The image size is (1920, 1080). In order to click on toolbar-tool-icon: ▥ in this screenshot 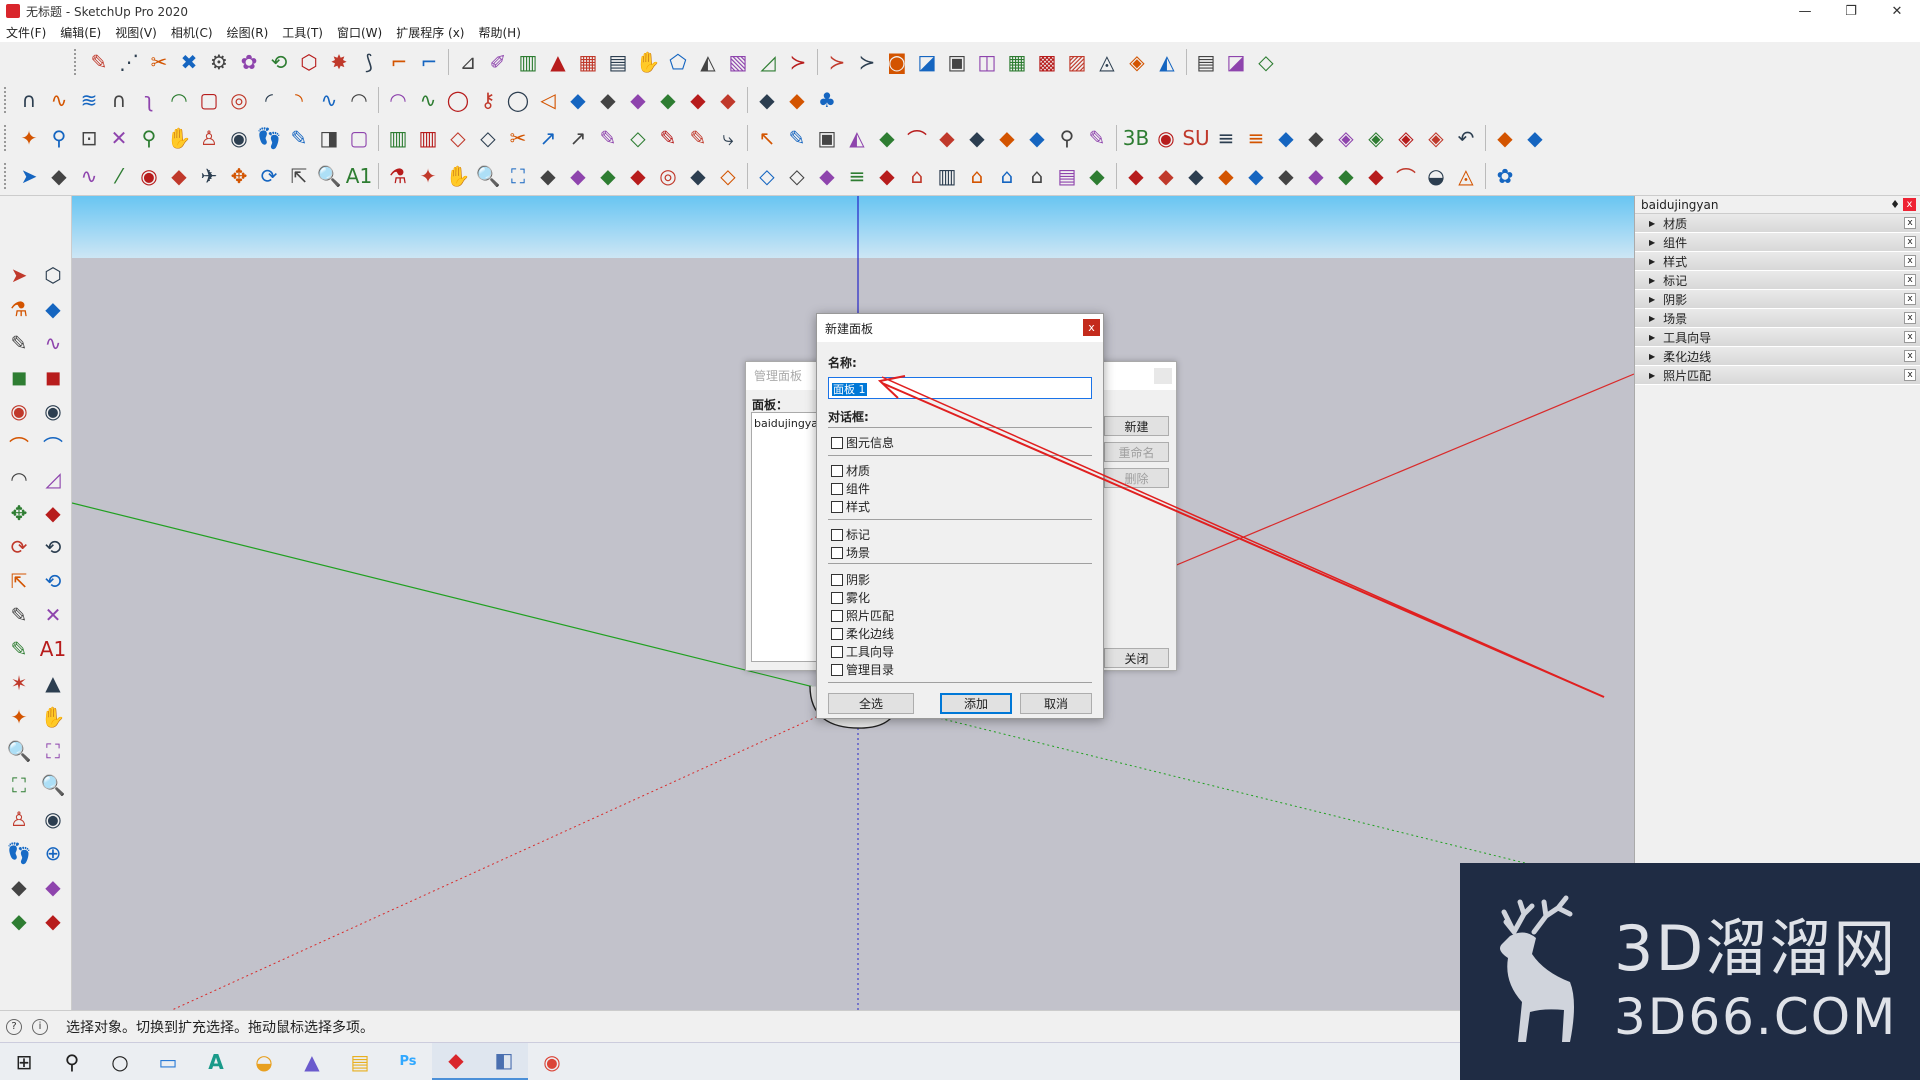, I will do `click(528, 62)`.